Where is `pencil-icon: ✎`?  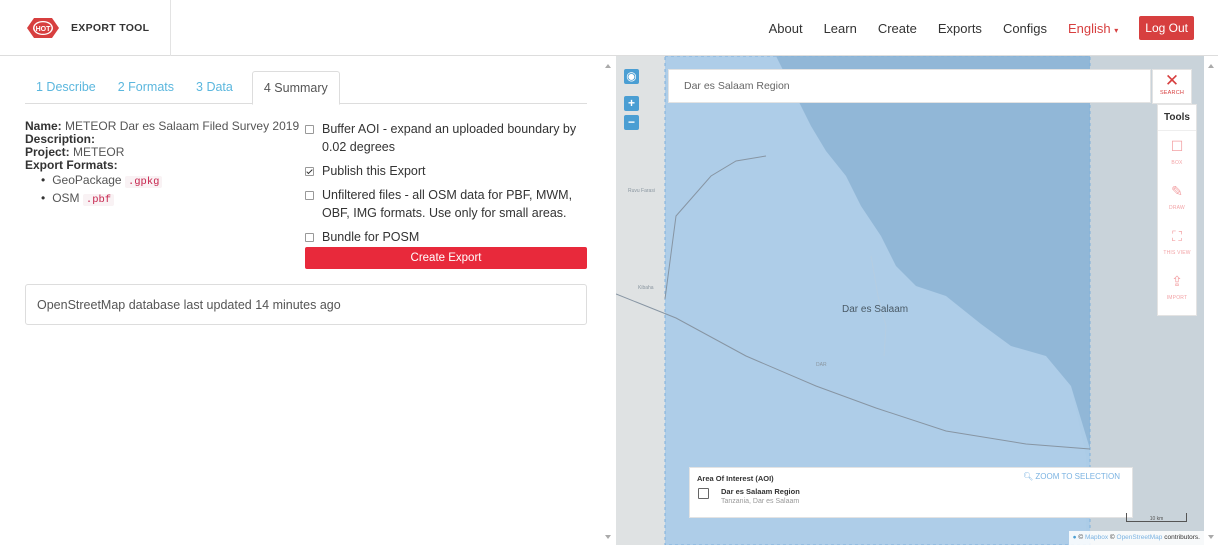
pencil-icon: ✎ is located at coordinates (1177, 191).